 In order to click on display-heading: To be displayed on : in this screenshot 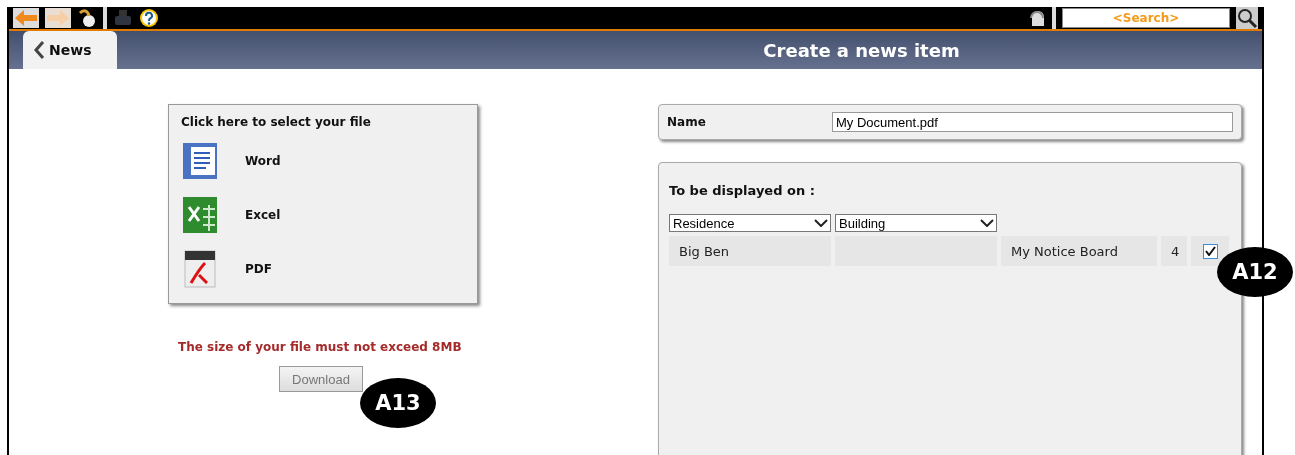, I will do `click(742, 190)`.